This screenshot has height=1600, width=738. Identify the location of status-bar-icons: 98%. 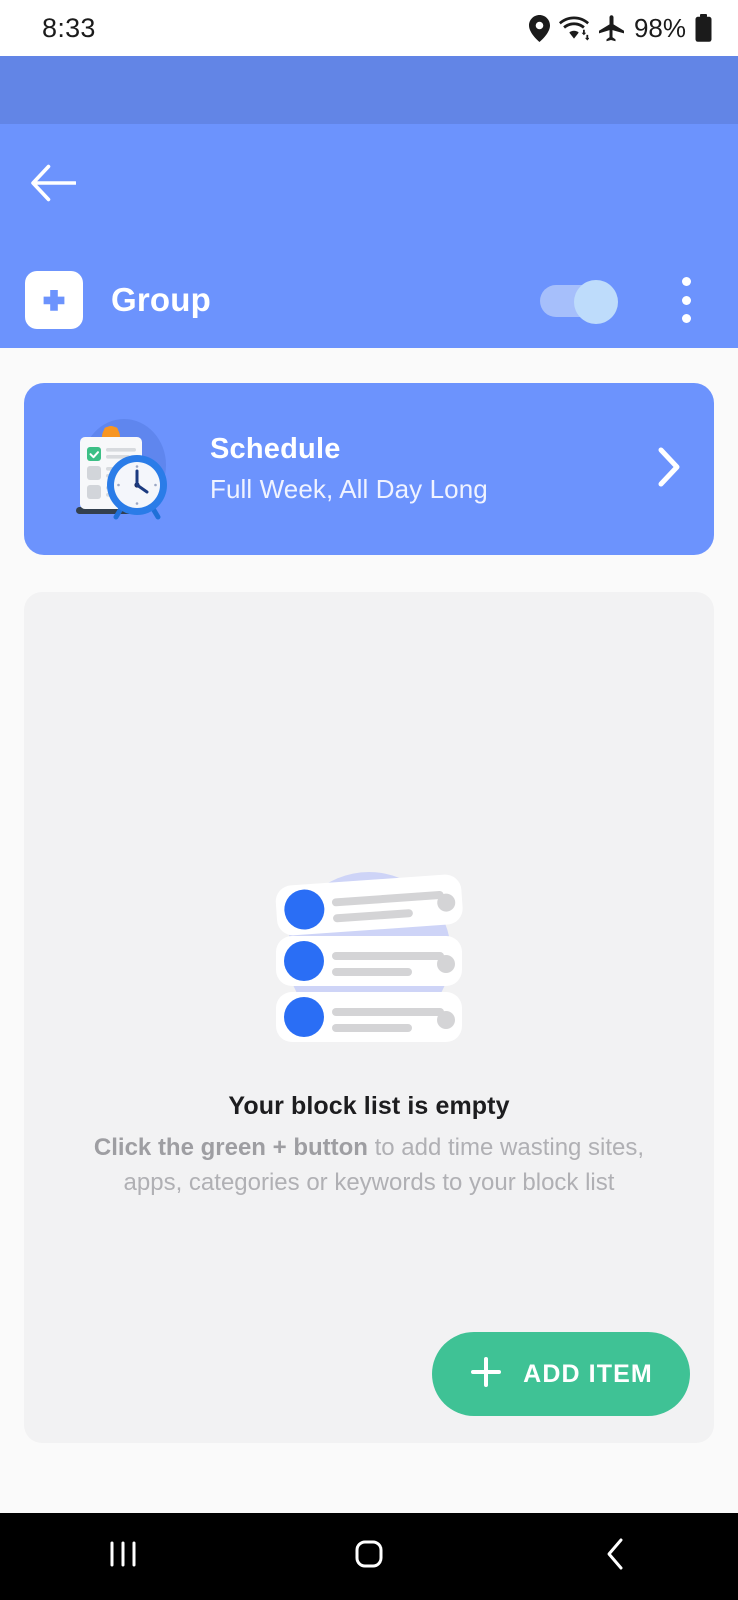
(620, 28).